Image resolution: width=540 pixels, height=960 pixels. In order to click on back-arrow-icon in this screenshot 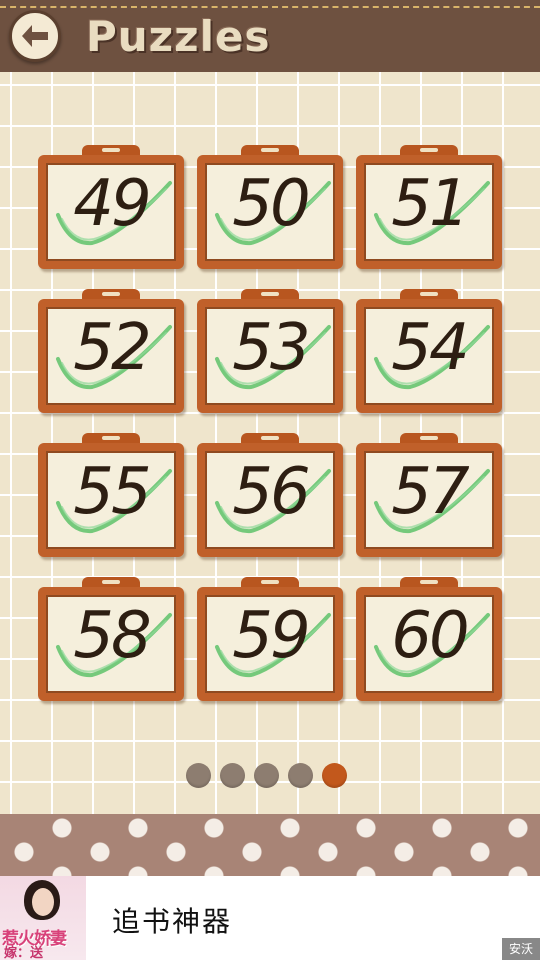, I will do `click(35, 36)`.